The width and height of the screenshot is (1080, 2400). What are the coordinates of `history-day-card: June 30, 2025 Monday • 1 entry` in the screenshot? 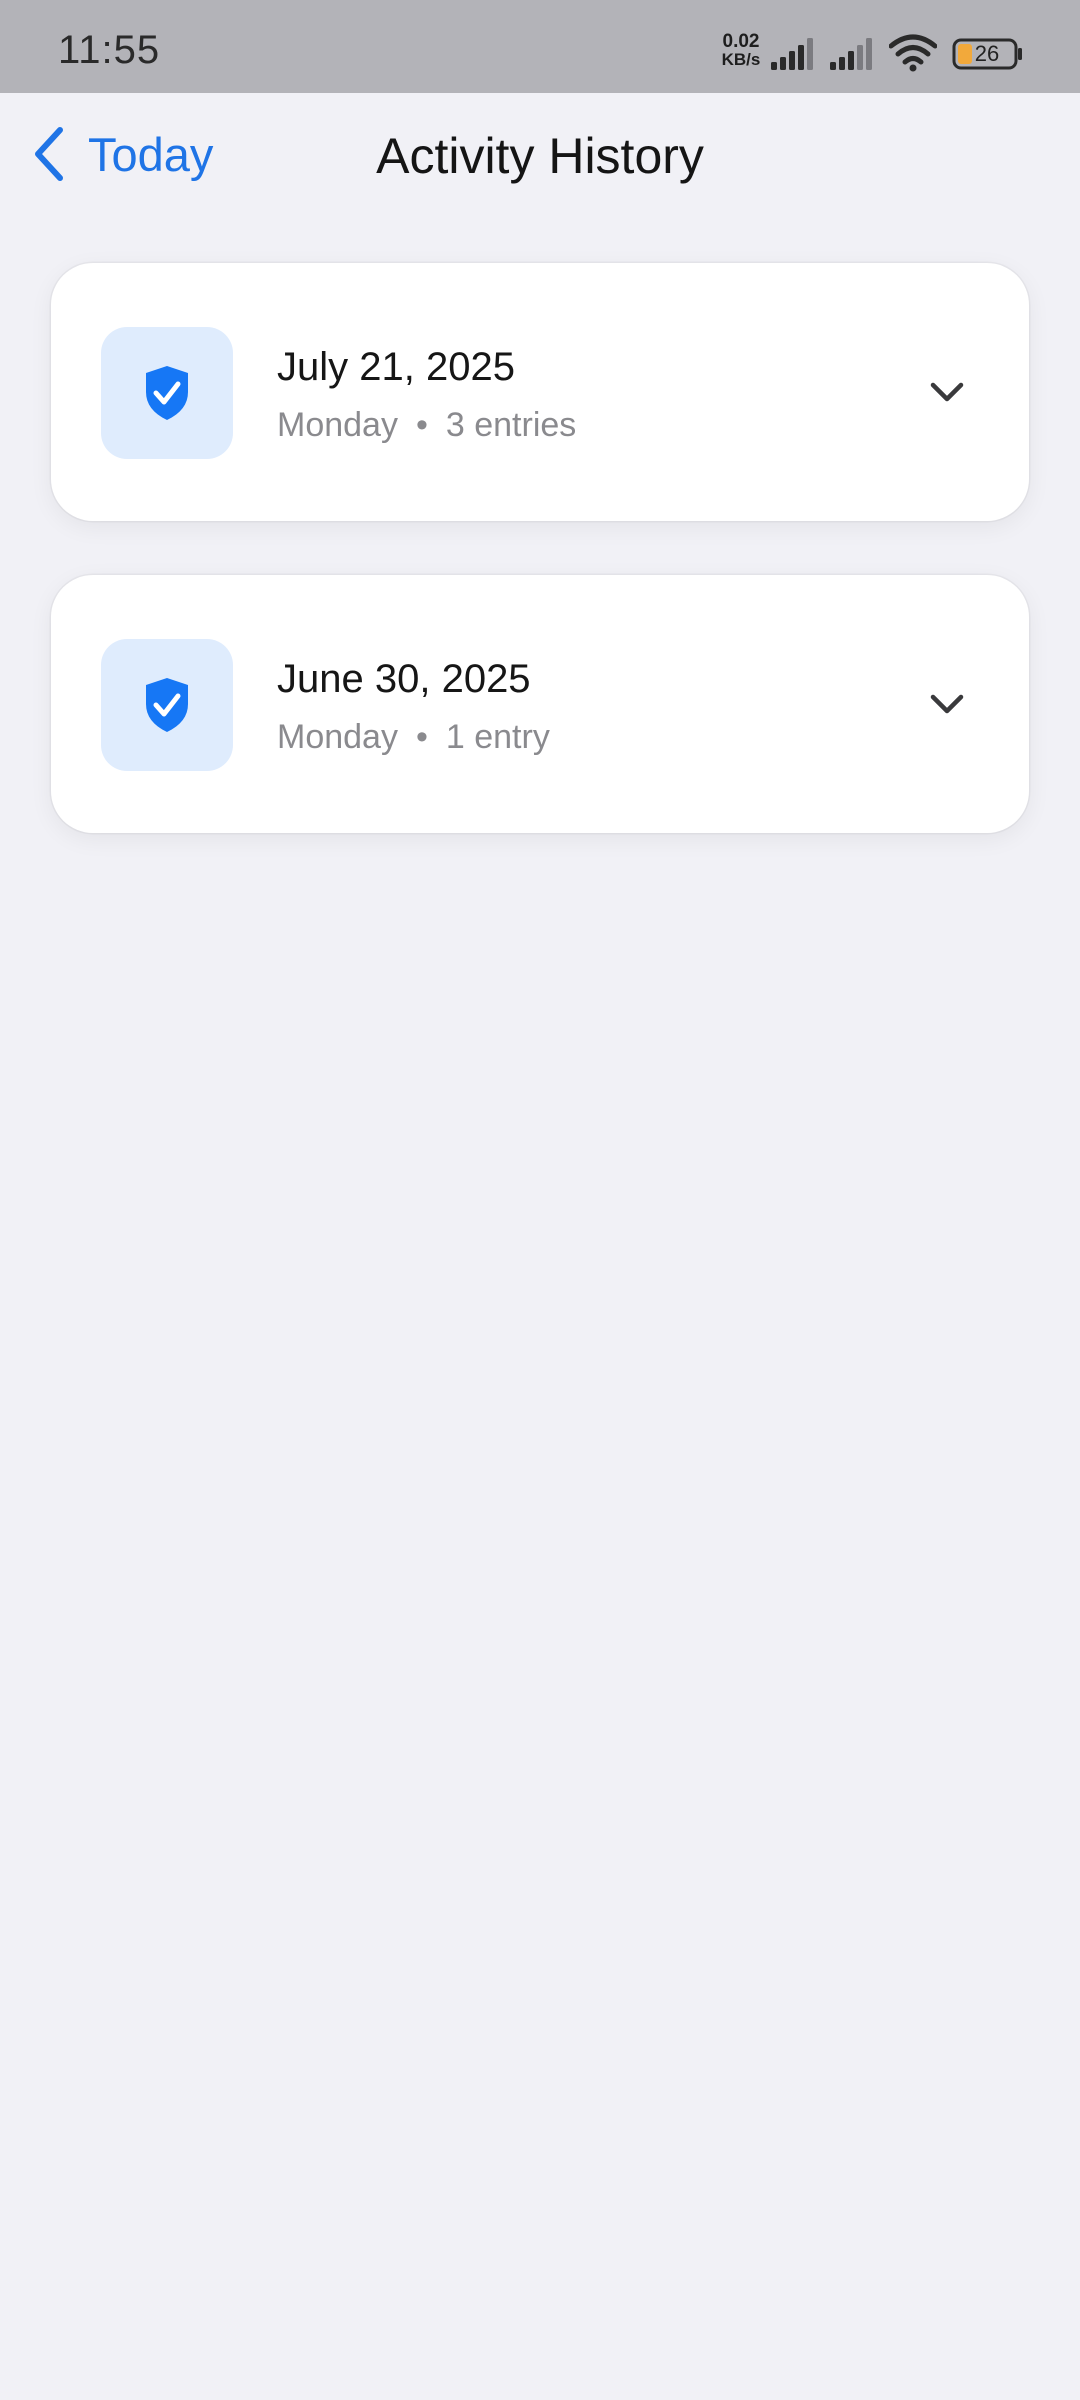 It's located at (540, 704).